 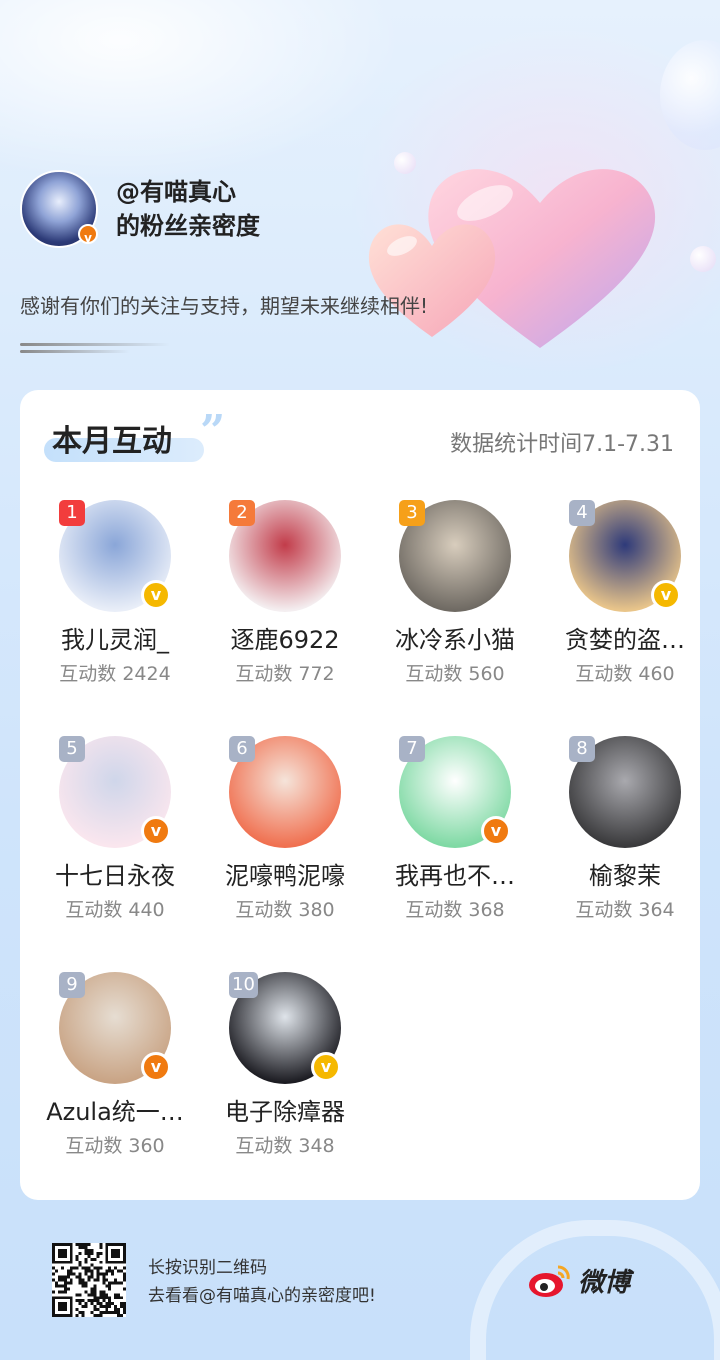 I want to click on footer-line-2: 去看看@有喵真心的亲密度吧!, so click(x=262, y=1296).